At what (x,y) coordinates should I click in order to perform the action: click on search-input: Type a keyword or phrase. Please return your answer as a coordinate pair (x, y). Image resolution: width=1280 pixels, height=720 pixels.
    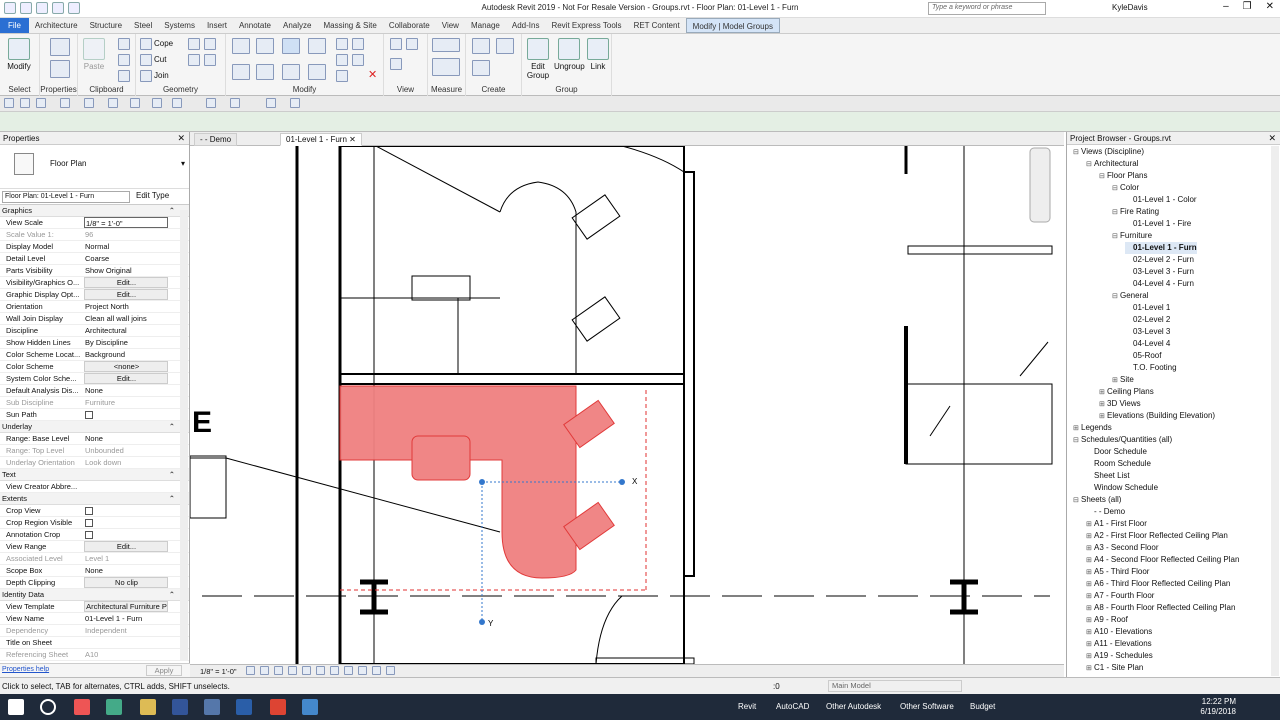
    Looking at the image, I should click on (987, 8).